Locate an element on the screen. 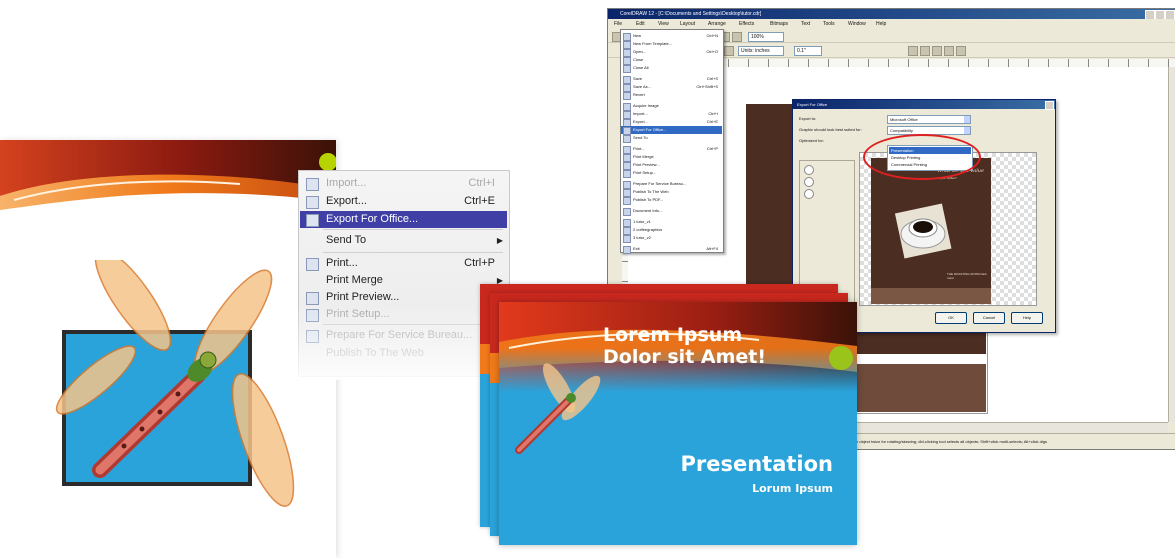 This screenshot has width=1175, height=558. app-file-menu-label: Publish To The Web is located at coordinates (651, 191).